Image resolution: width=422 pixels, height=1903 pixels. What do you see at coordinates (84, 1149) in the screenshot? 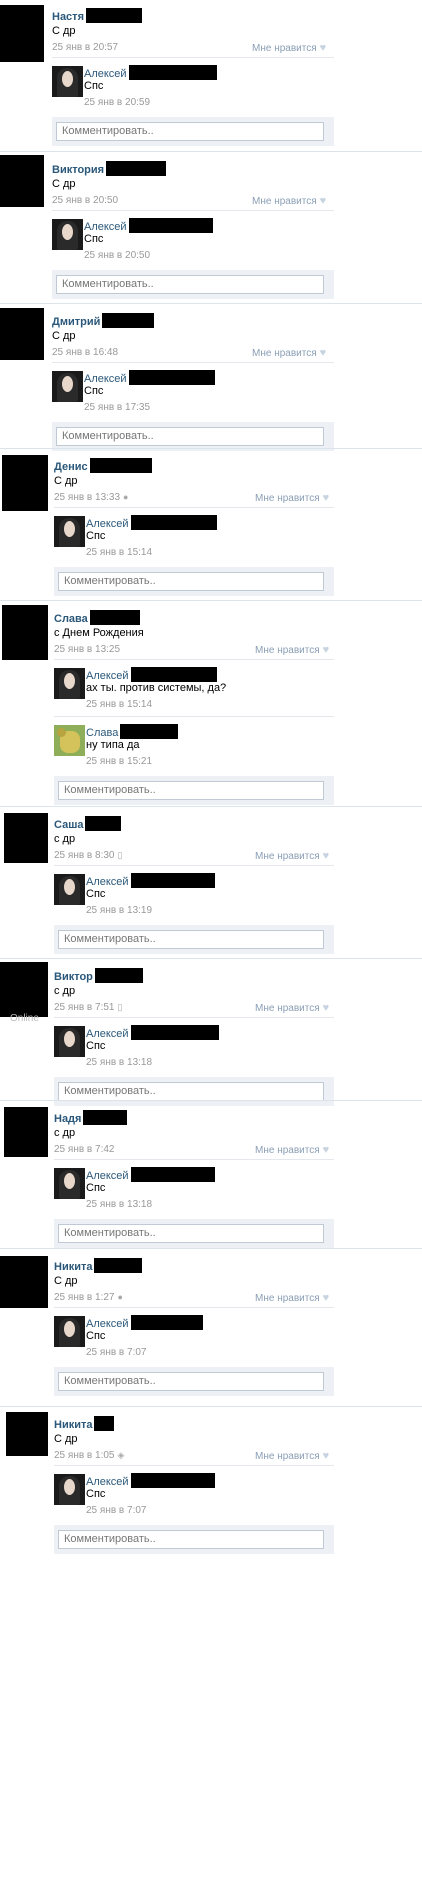
I see `post-timestamp: 25 янв в 7:42` at bounding box center [84, 1149].